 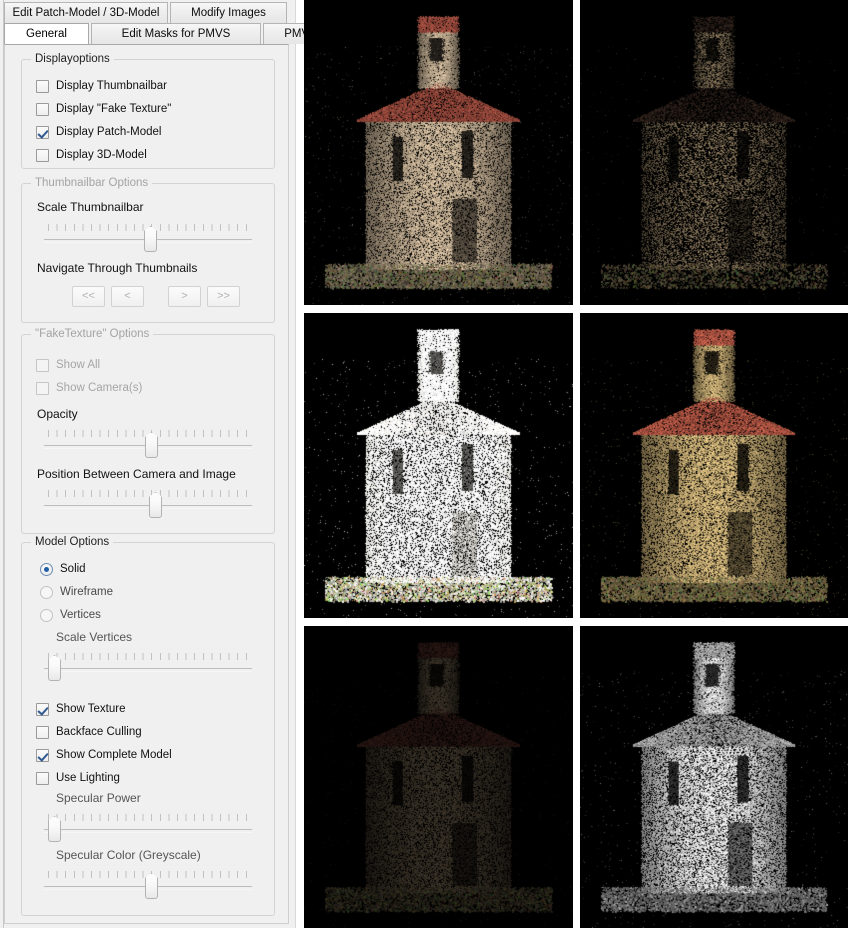 I want to click on thumbnail-navigation-buttons: << < > >>, so click(x=159, y=296).